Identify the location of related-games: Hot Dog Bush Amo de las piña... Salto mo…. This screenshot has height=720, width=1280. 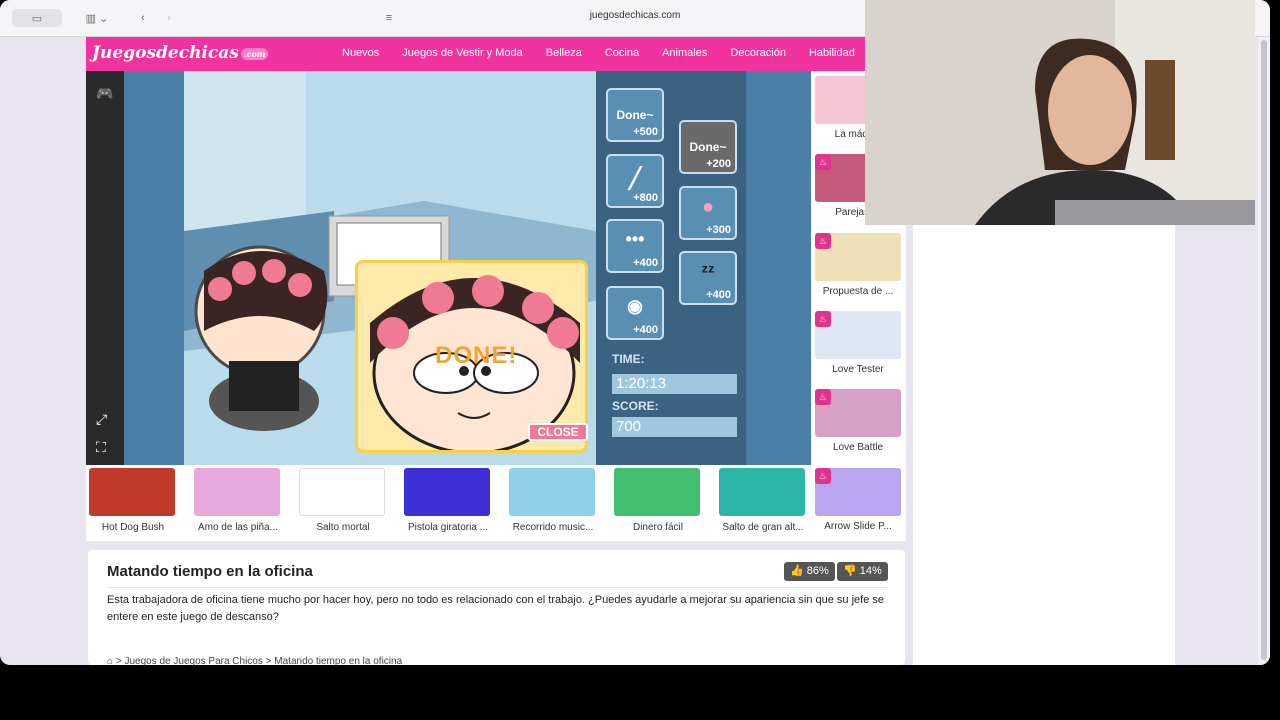
(496, 503).